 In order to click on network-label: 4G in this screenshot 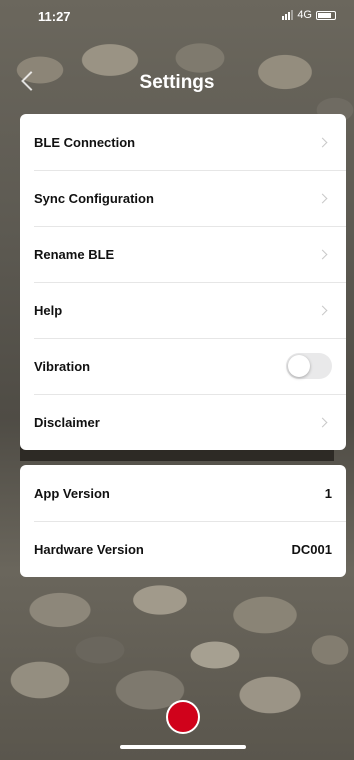, I will do `click(304, 15)`.